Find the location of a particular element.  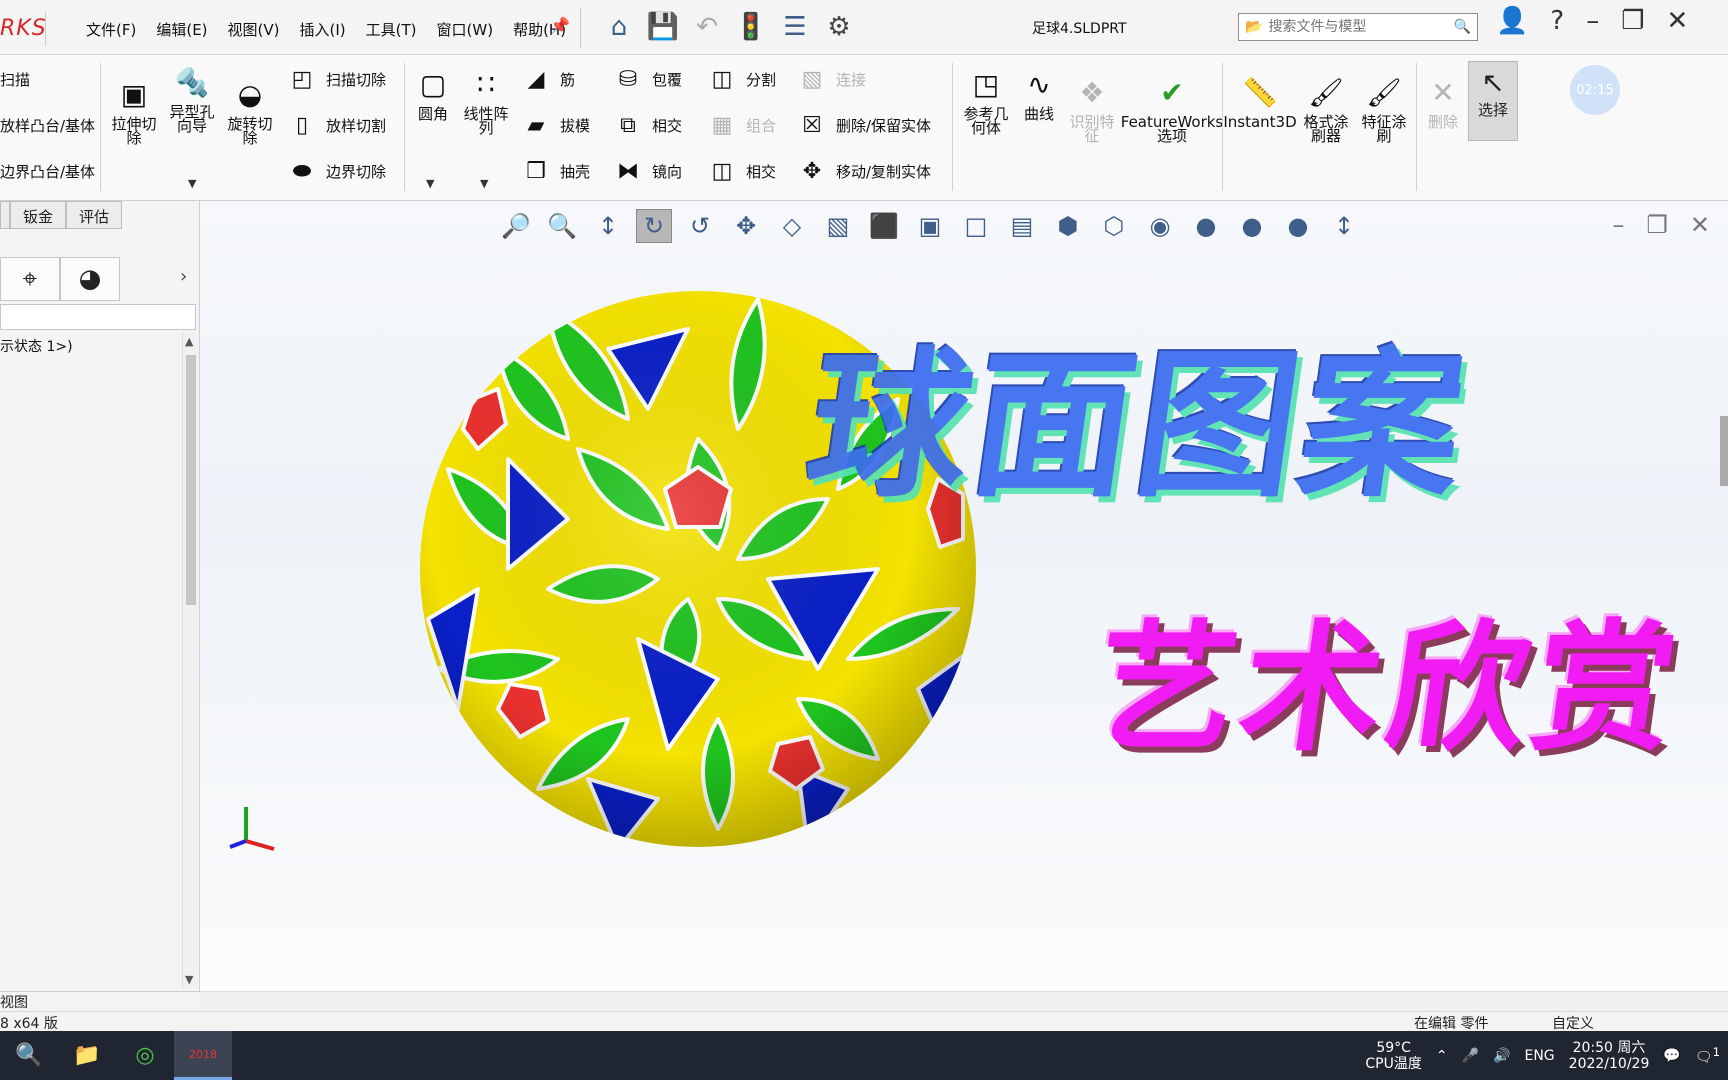

filter-input is located at coordinates (98, 317).